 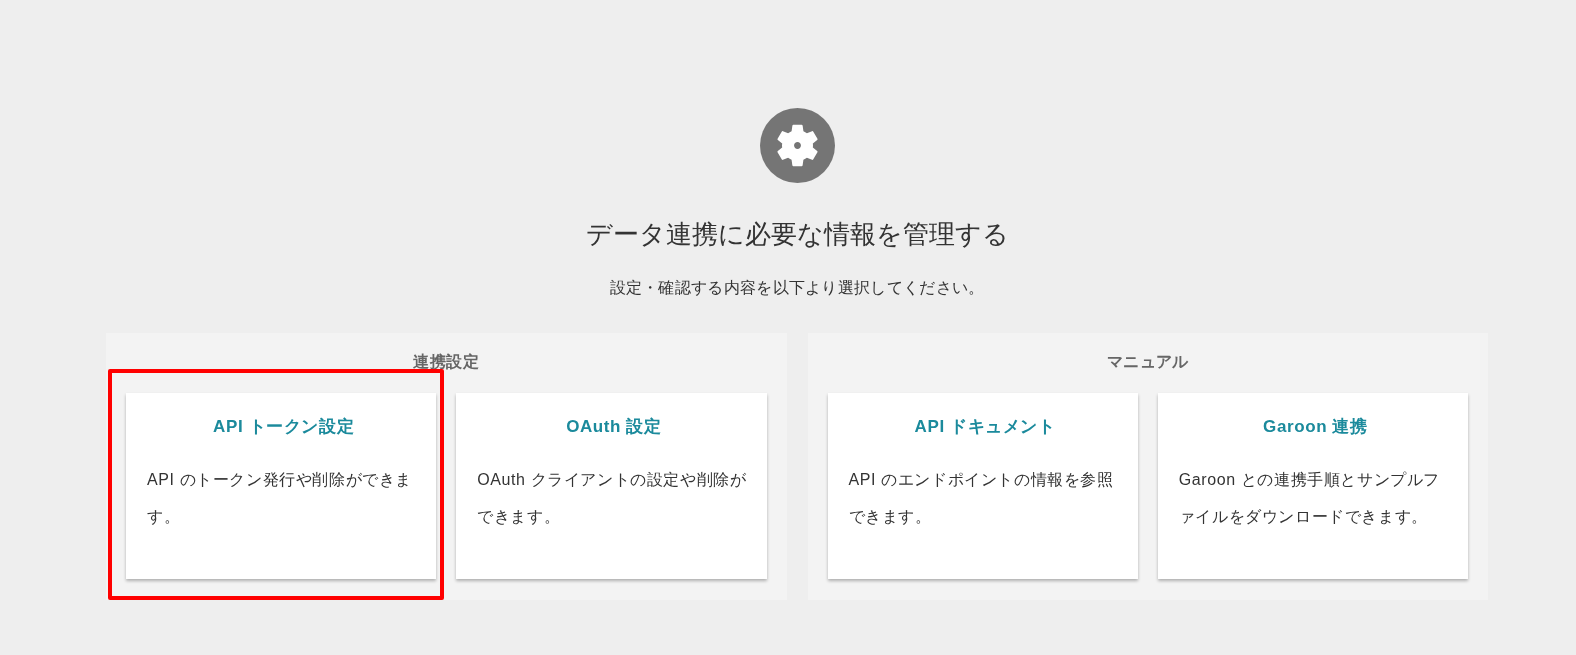 What do you see at coordinates (797, 145) in the screenshot?
I see `gear-icon` at bounding box center [797, 145].